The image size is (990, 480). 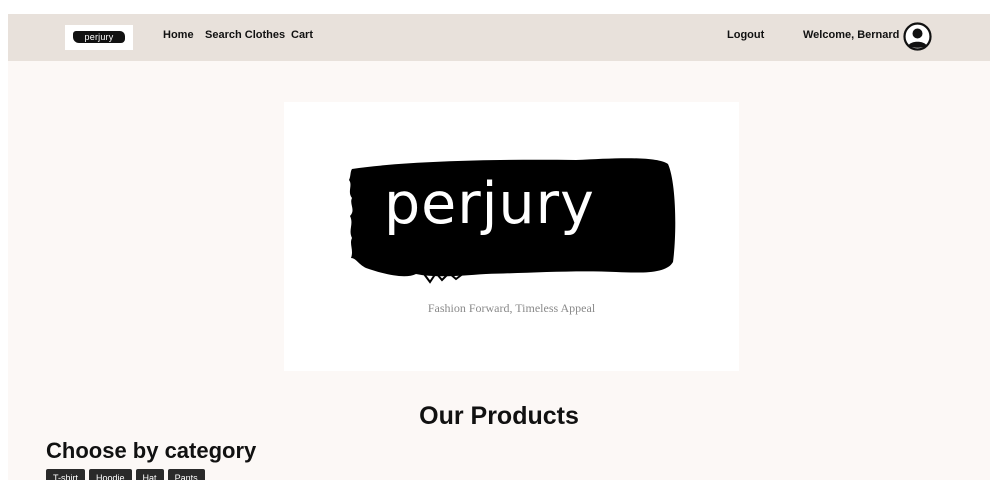 I want to click on category-chip-hoodie: Hoodie, so click(x=110, y=474).